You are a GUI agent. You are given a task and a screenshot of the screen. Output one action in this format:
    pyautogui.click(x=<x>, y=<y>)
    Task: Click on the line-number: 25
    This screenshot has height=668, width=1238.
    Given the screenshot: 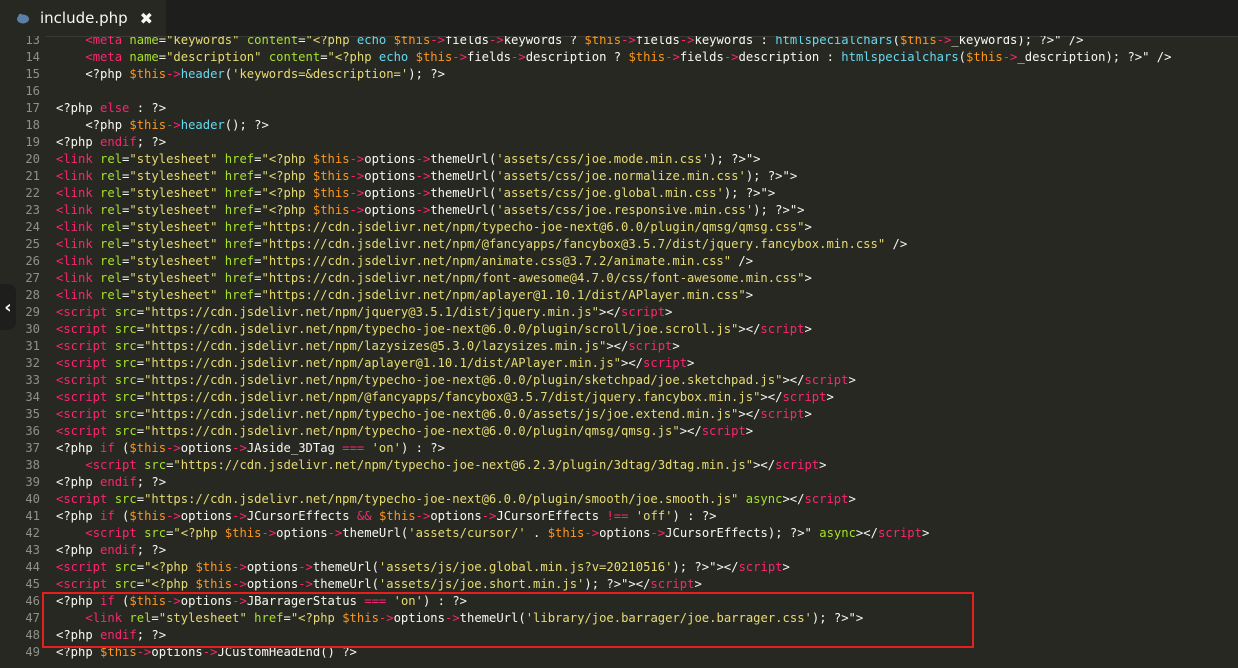 What is the action you would take?
    pyautogui.click(x=32, y=244)
    